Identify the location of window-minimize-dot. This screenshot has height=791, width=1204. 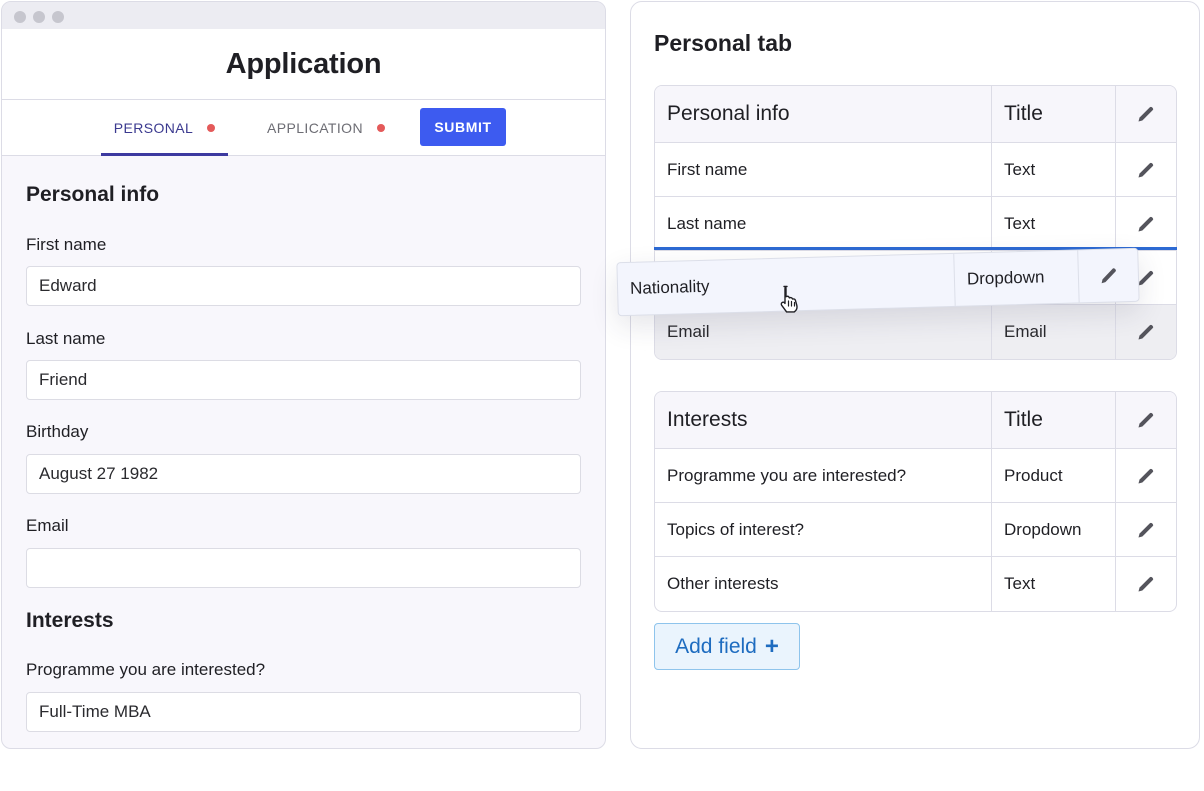
(39, 17).